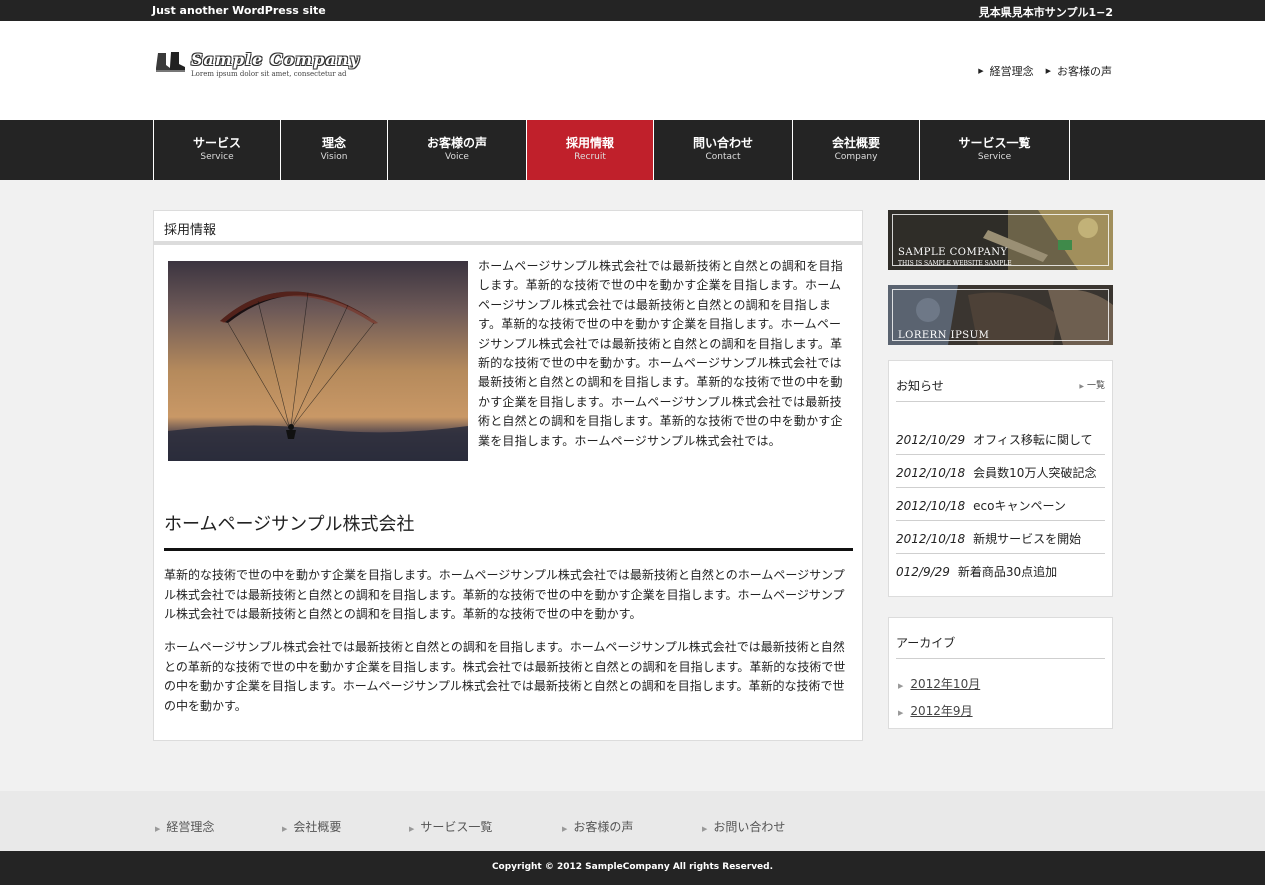 Image resolution: width=1265 pixels, height=885 pixels. I want to click on nav-label: 会社概要, so click(855, 143).